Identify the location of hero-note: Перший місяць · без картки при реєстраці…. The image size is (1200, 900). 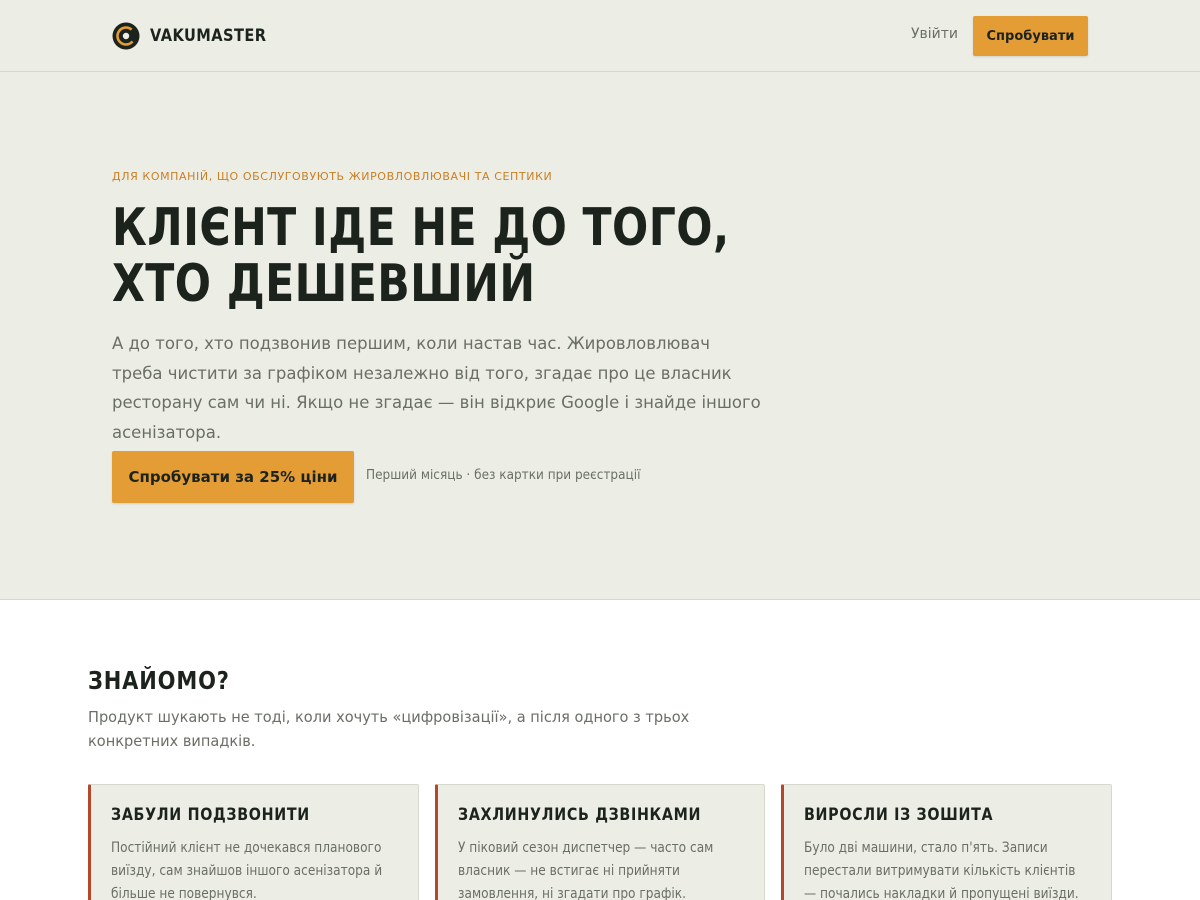
(503, 475).